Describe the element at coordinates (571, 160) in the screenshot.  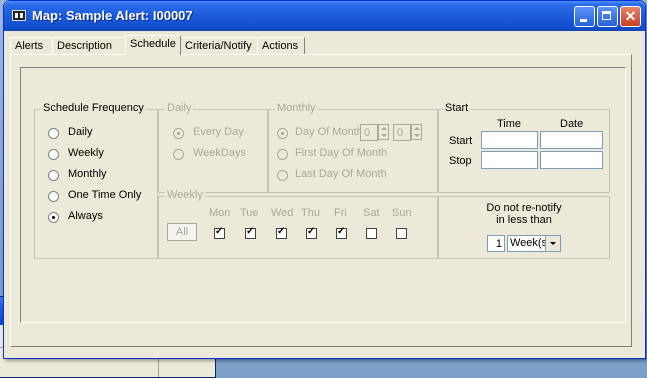
I see `stop-date-input` at that location.